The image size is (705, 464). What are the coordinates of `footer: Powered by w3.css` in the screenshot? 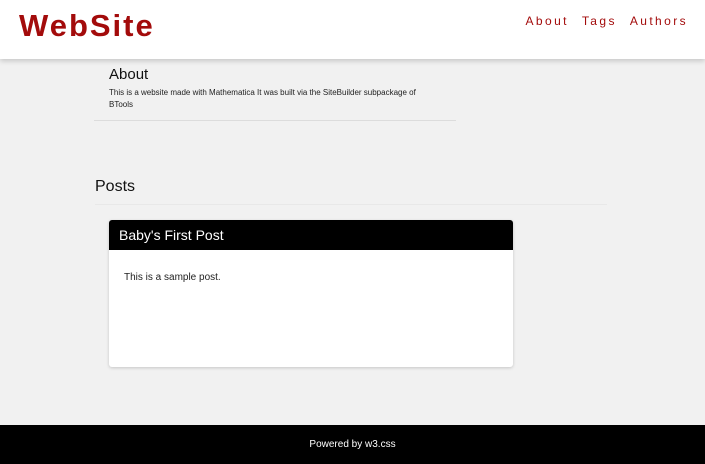 It's located at (352, 444).